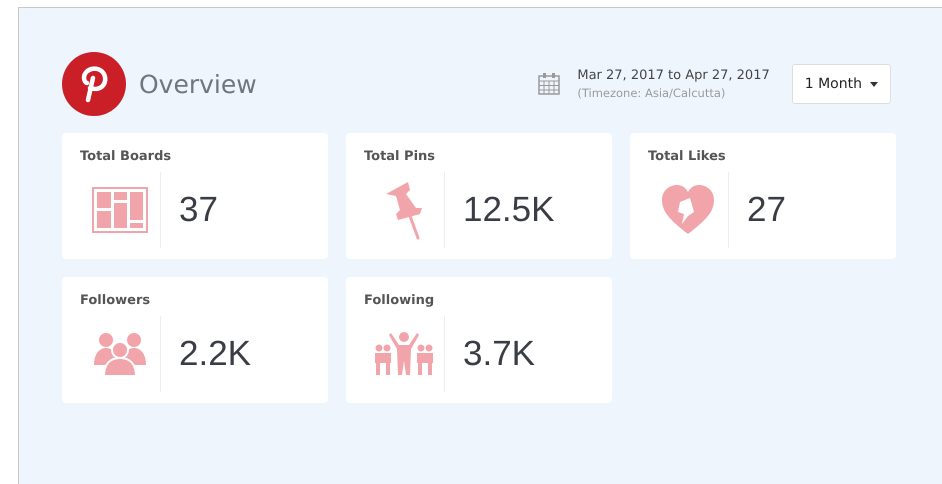 The width and height of the screenshot is (942, 484). What do you see at coordinates (215, 354) in the screenshot?
I see `stat-value: 2.2K` at bounding box center [215, 354].